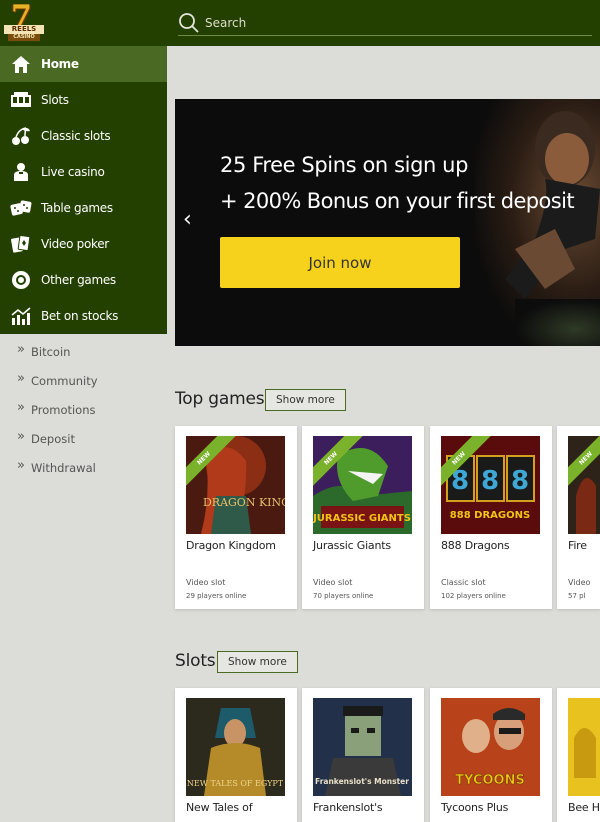  I want to click on sidebar-link-deposit: » Deposit, so click(83, 439).